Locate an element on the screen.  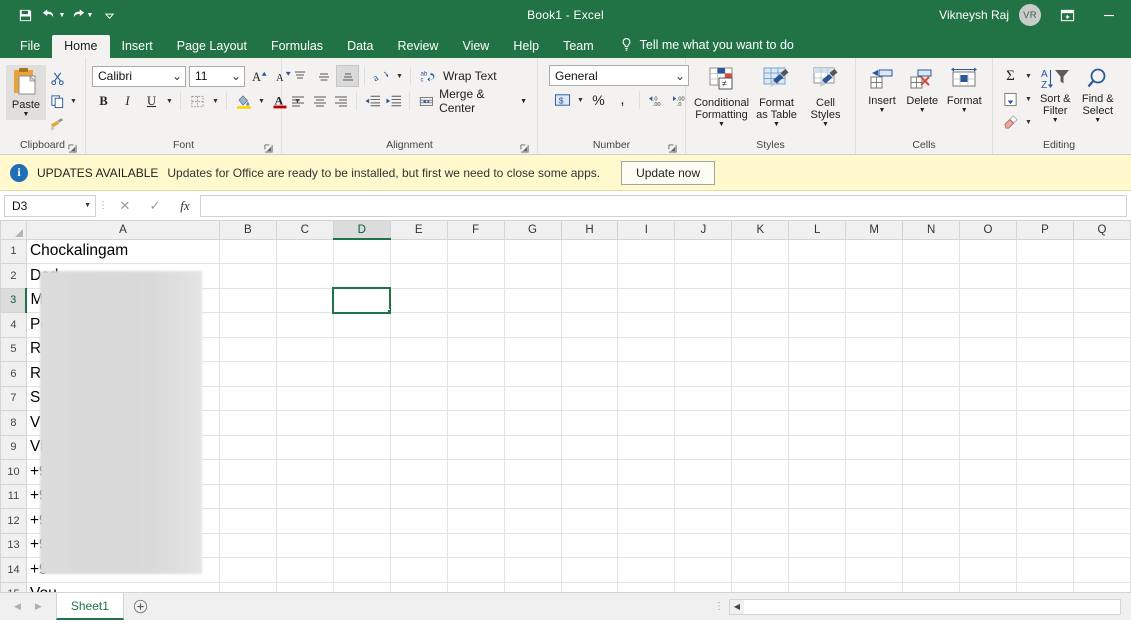
cell-O9 is located at coordinates (988, 447).